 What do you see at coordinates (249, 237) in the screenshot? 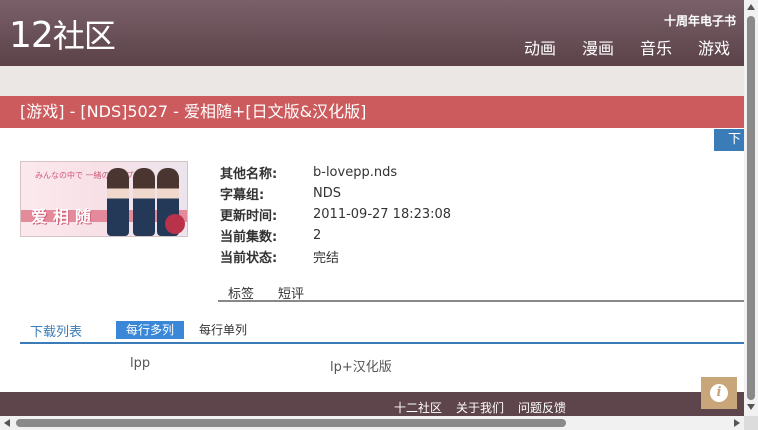
I see `info-label: 当前集数:` at bounding box center [249, 237].